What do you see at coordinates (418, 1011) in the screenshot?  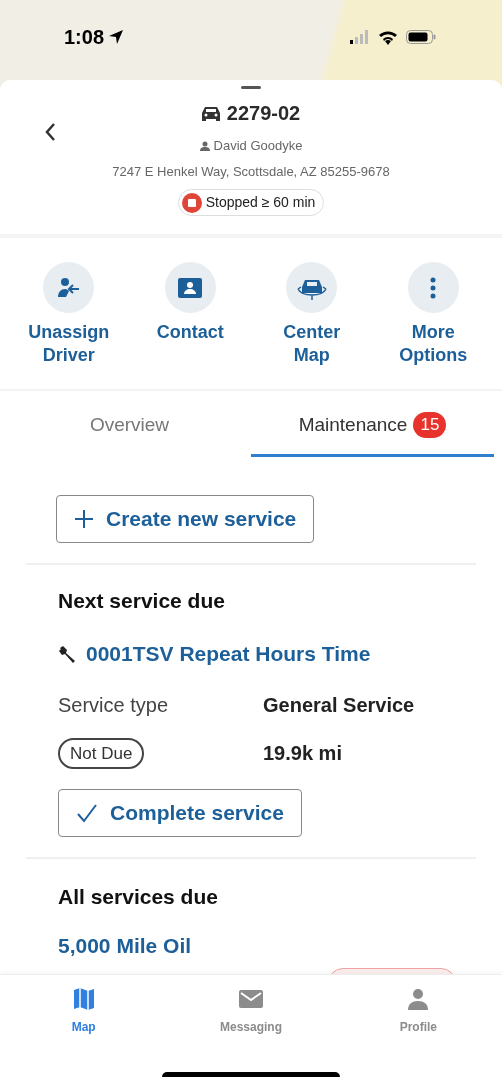 I see `nav-tab: Profile` at bounding box center [418, 1011].